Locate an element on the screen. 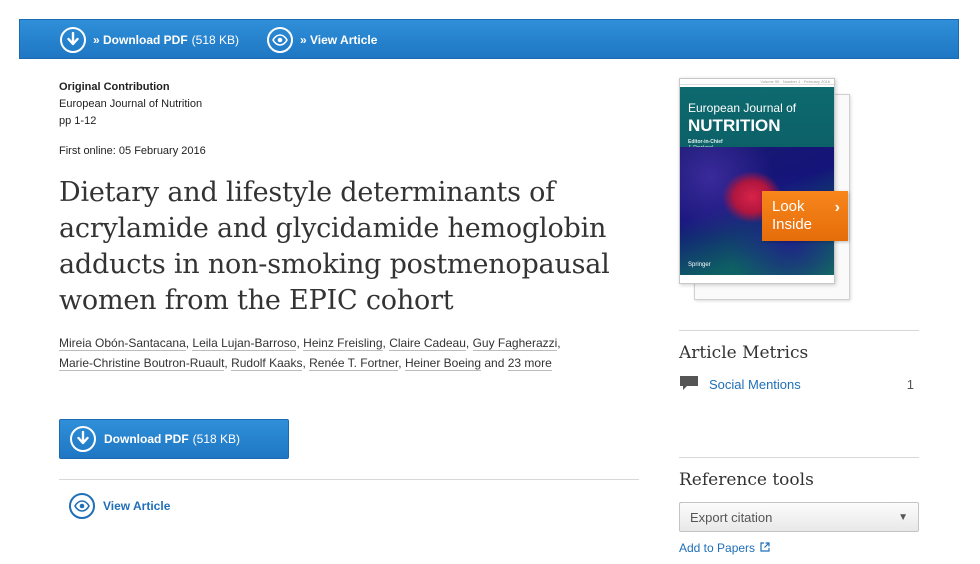  view-article-link: View Article is located at coordinates (119, 506).